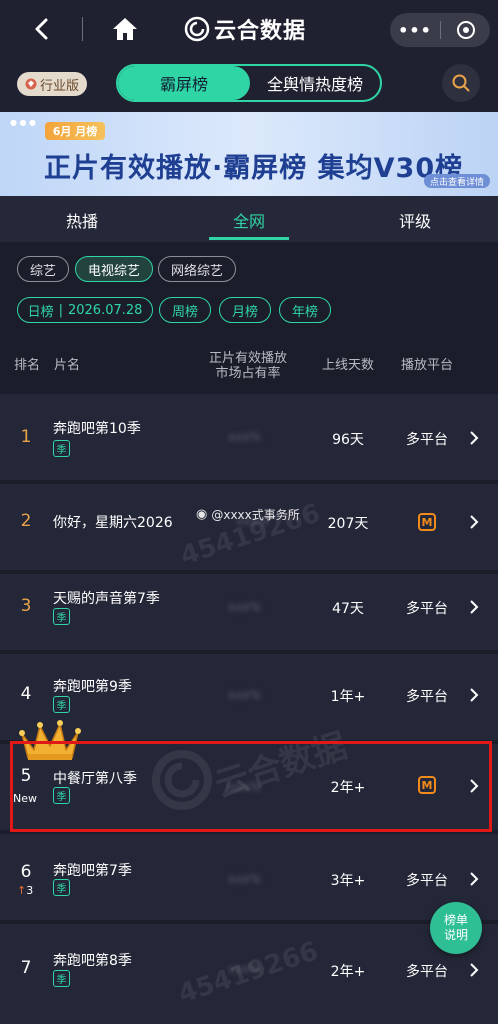 This screenshot has height=1024, width=498. Describe the element at coordinates (247, 358) in the screenshot. I see `col-share-line1: 正片有效播放` at that location.